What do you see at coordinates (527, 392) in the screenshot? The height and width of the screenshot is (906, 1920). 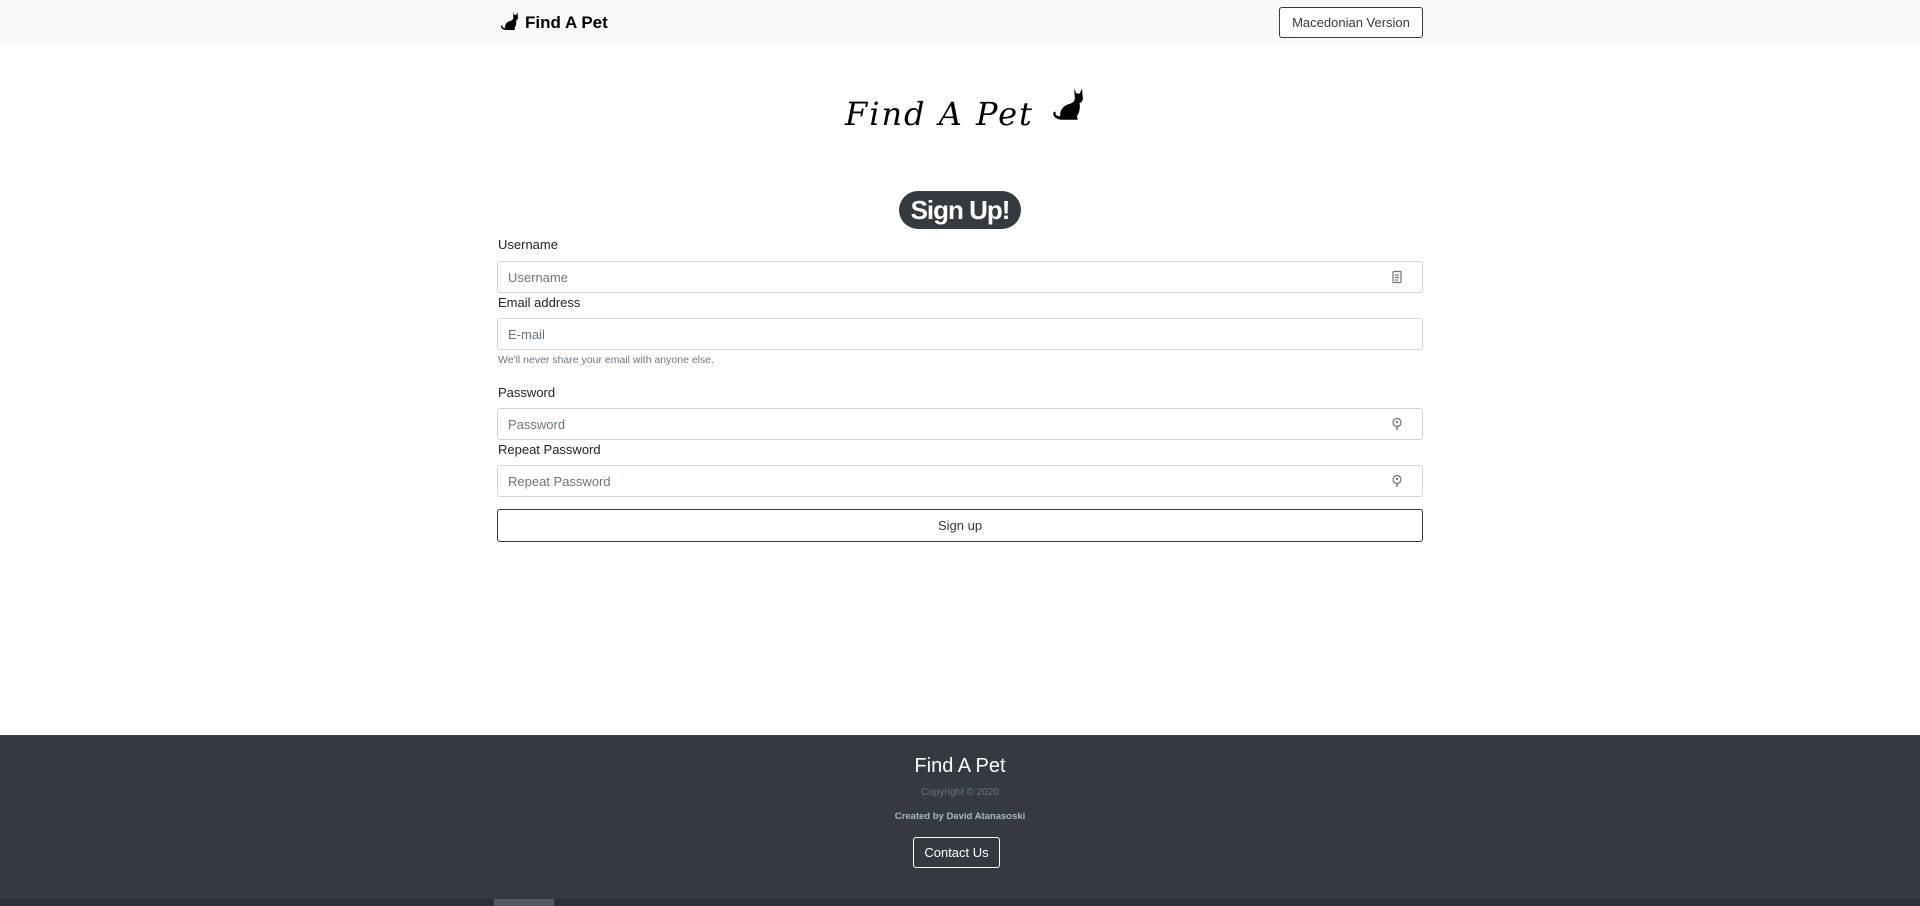 I see `password-label: Password` at bounding box center [527, 392].